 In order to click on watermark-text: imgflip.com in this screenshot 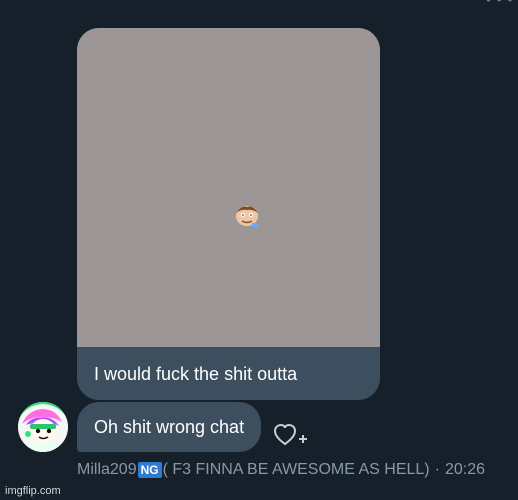, I will do `click(33, 491)`.